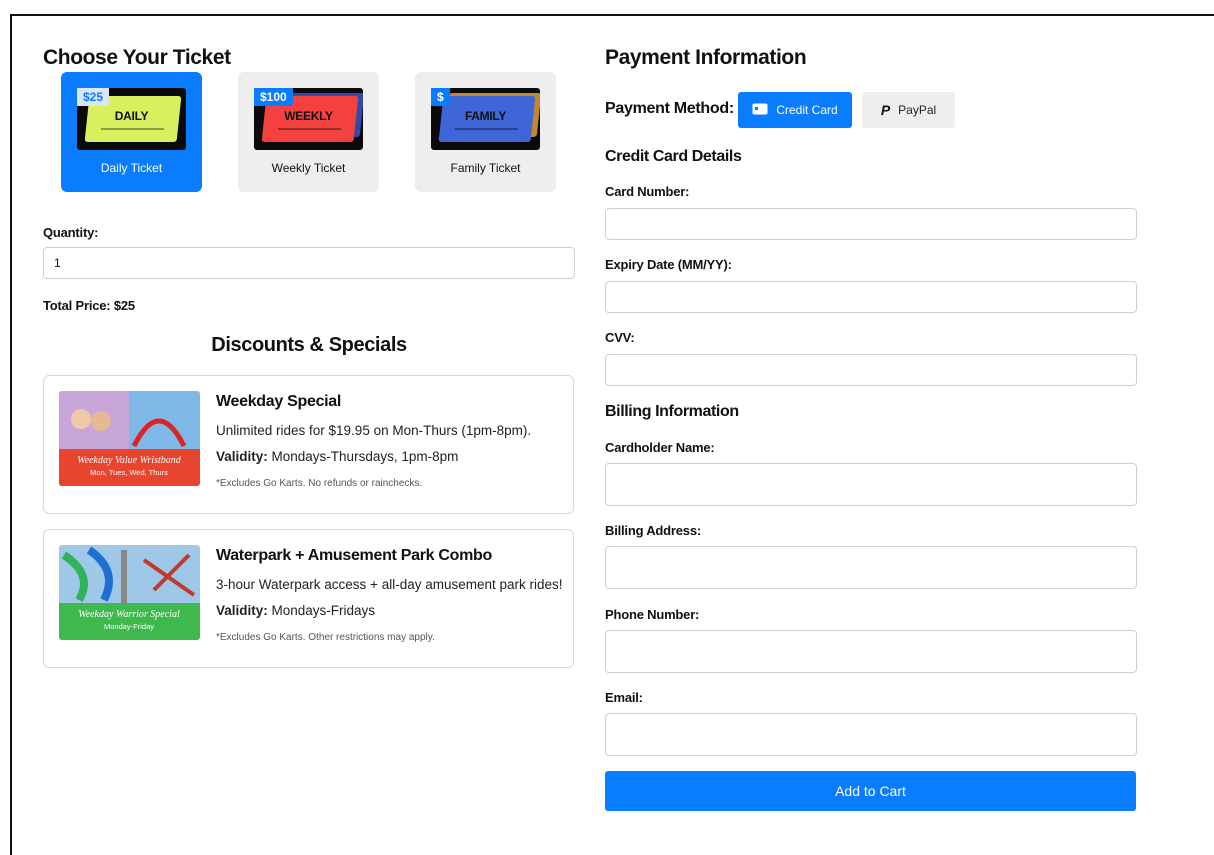 The image size is (1214, 855). What do you see at coordinates (296, 610) in the screenshot?
I see `deal-validity: Validity: Mondays-Fridays` at bounding box center [296, 610].